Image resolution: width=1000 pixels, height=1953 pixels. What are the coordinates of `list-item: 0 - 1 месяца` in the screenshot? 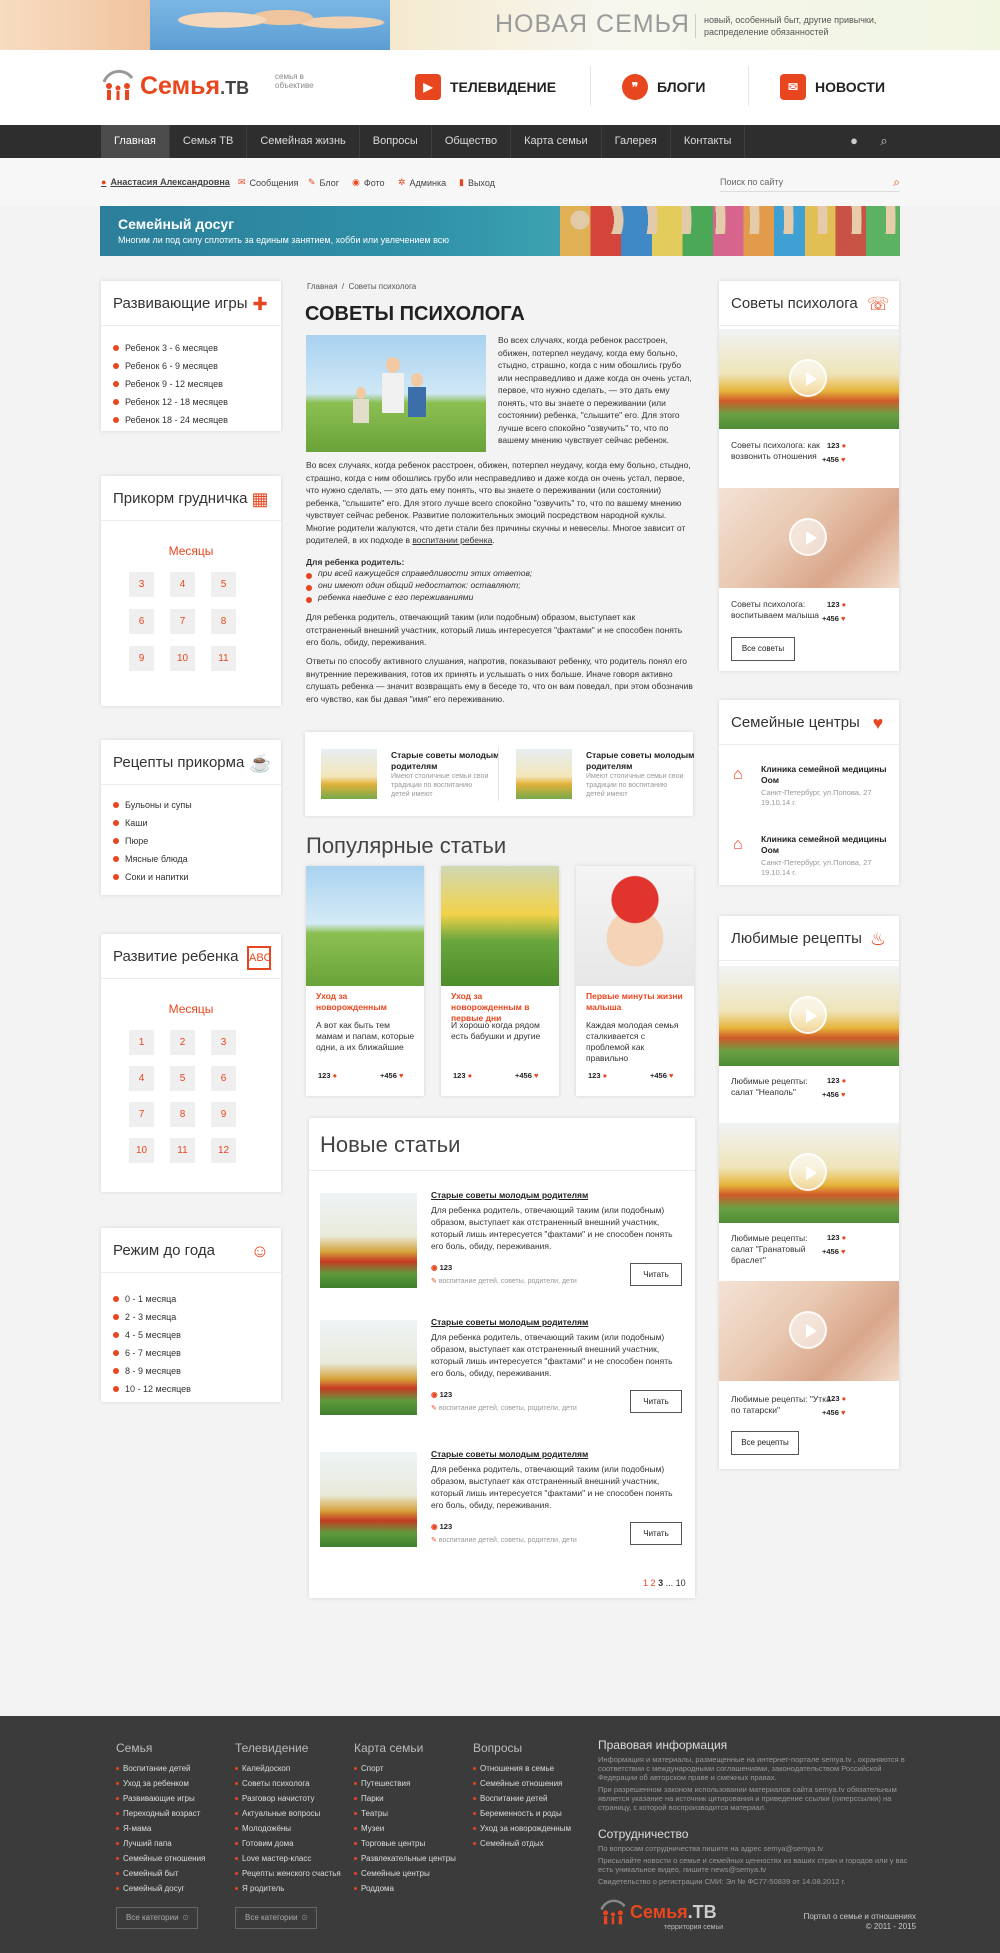 It's located at (152, 1299).